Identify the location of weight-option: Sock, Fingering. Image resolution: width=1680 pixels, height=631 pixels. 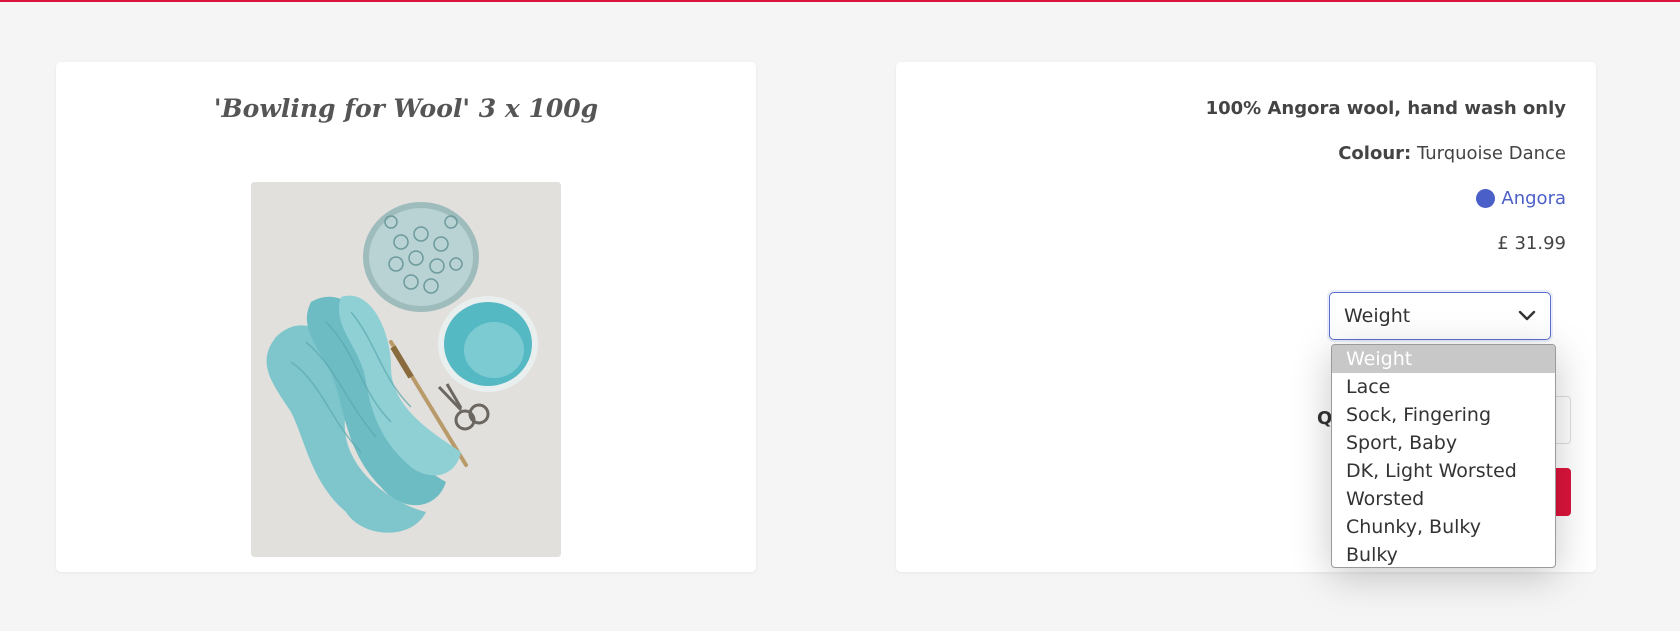
(1443, 415).